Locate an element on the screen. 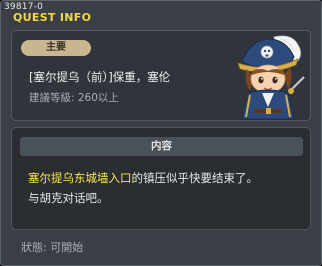 The height and width of the screenshot is (266, 322). window-title: QUEST INFO is located at coordinates (52, 17).